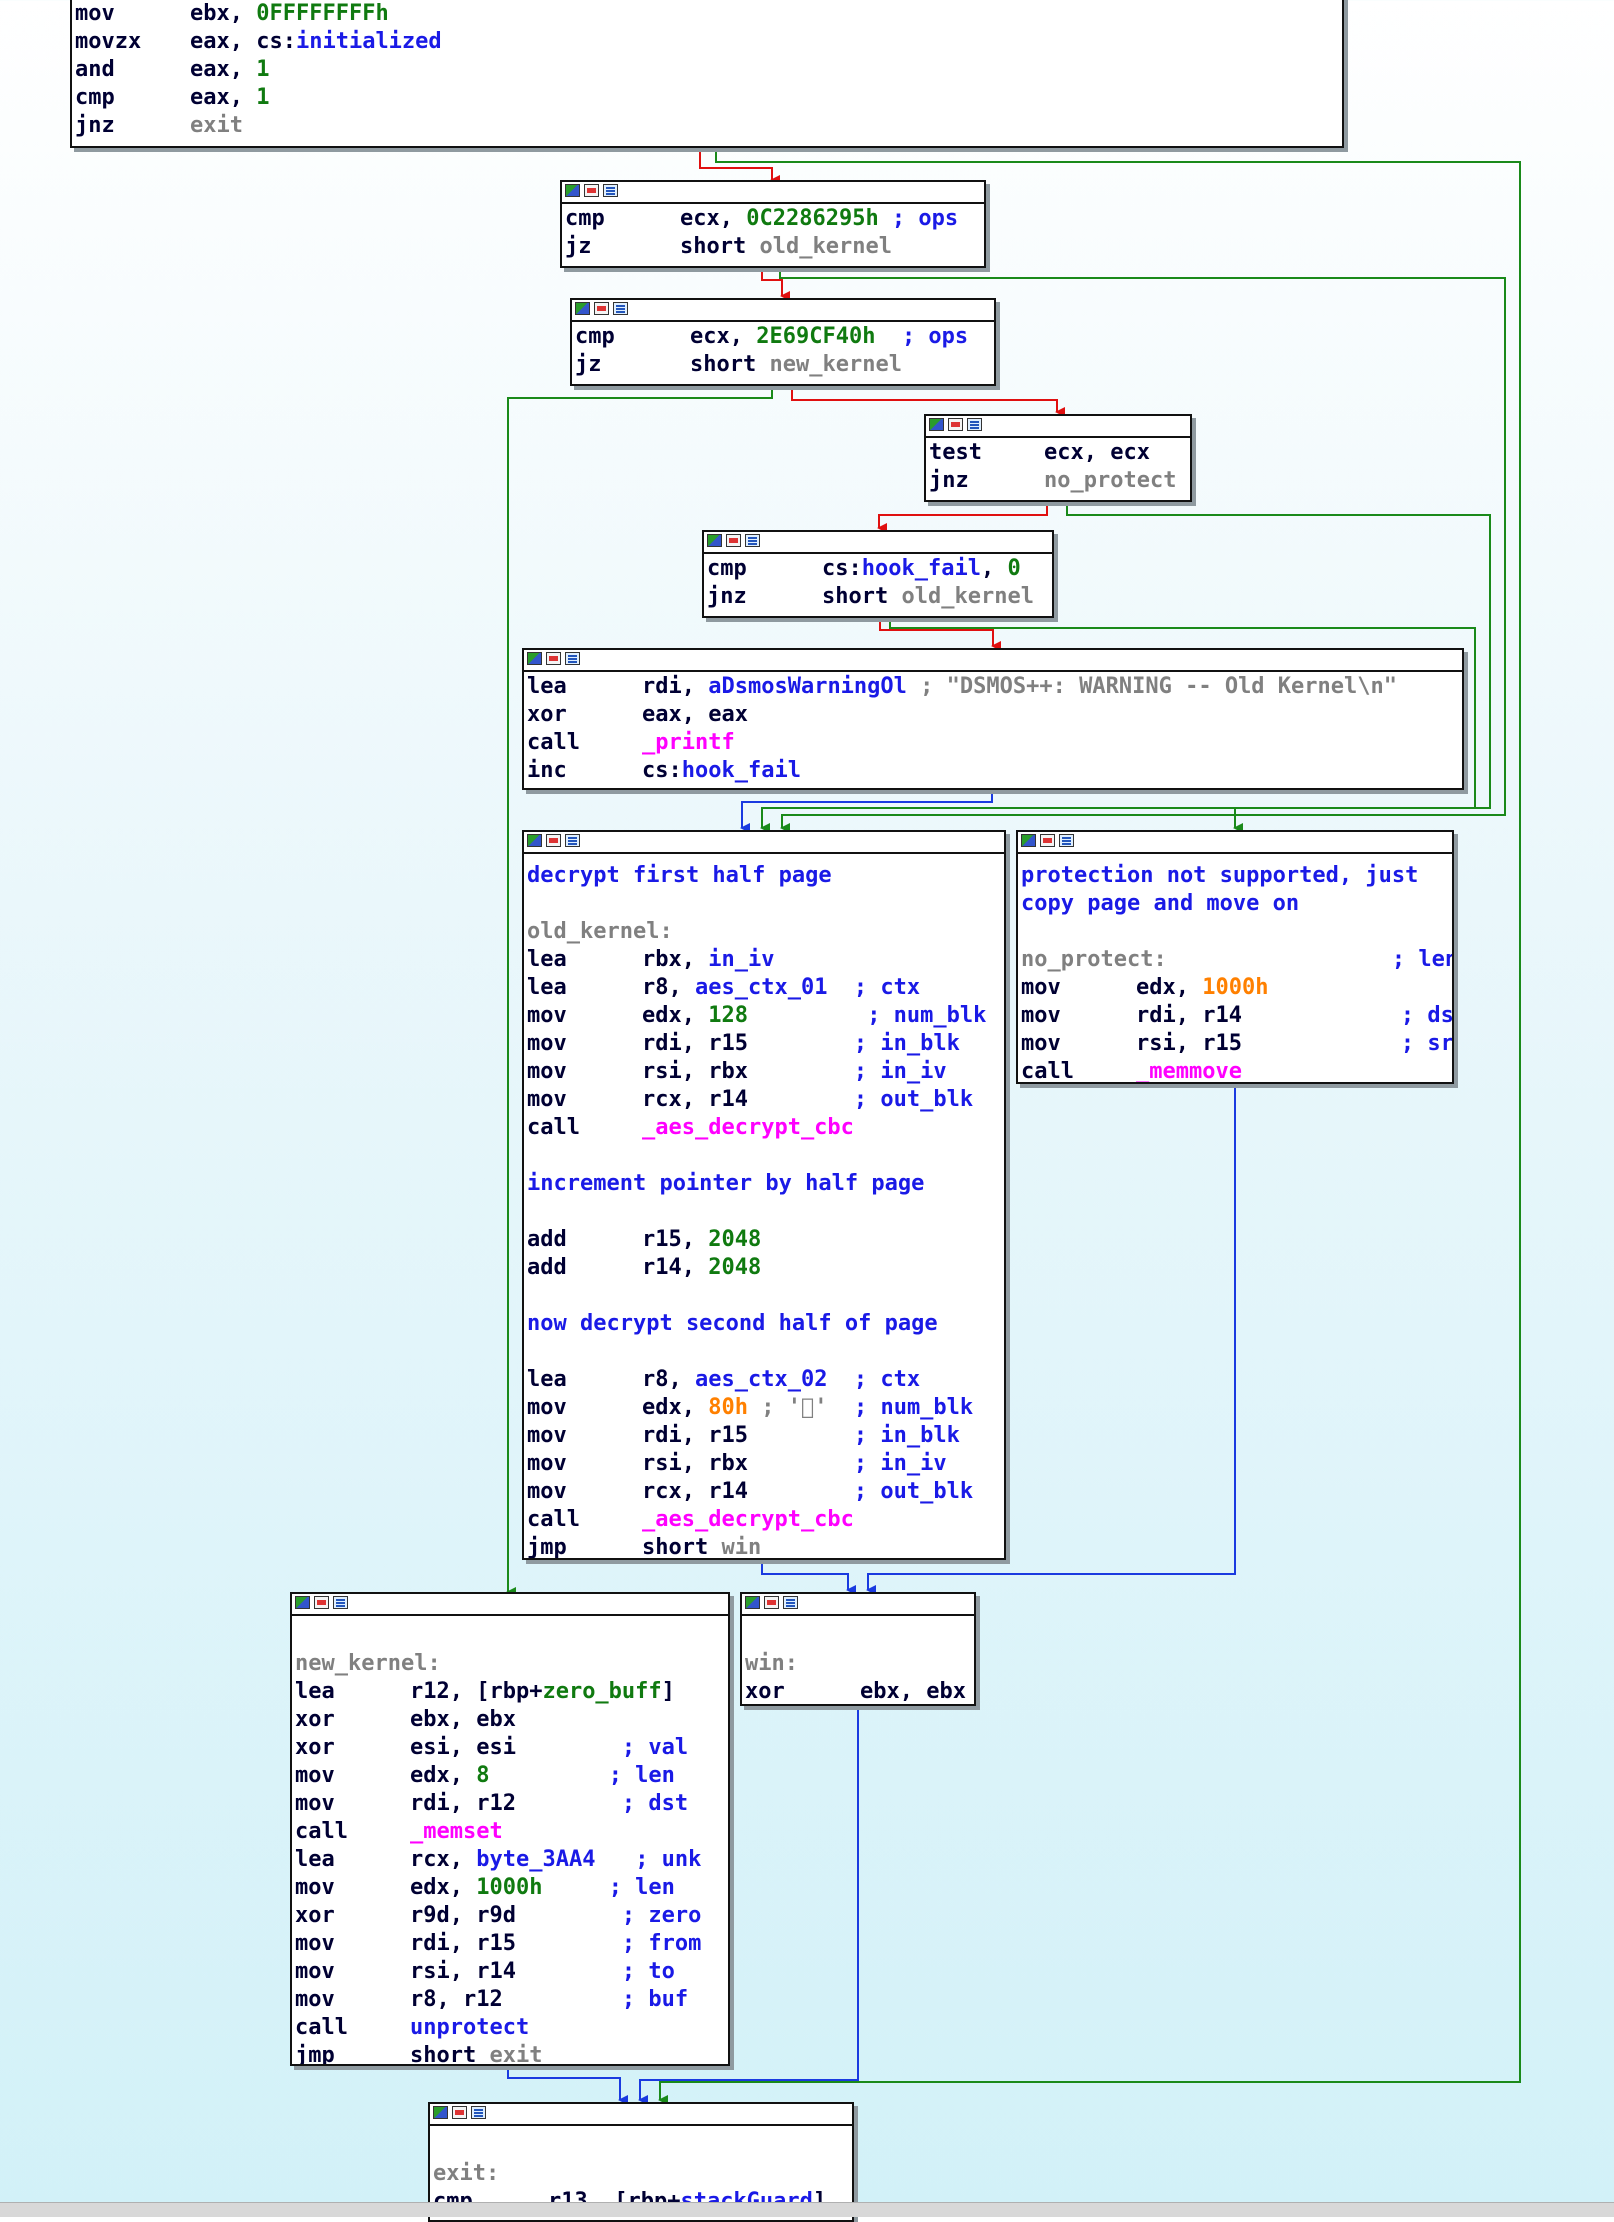 The height and width of the screenshot is (2222, 1614). What do you see at coordinates (765, 1016) in the screenshot?
I see `code-line: mov edx, 128 ; num_blk` at bounding box center [765, 1016].